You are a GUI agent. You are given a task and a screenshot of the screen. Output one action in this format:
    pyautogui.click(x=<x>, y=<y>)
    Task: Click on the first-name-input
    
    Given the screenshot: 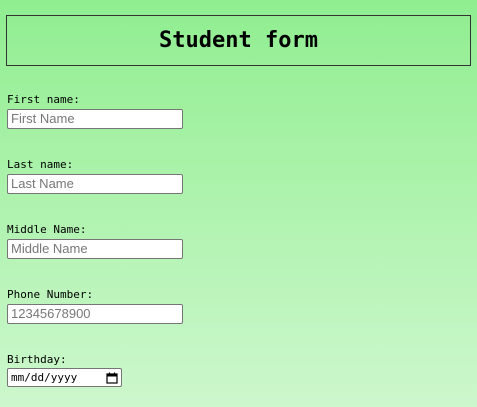 What is the action you would take?
    pyautogui.click(x=95, y=118)
    